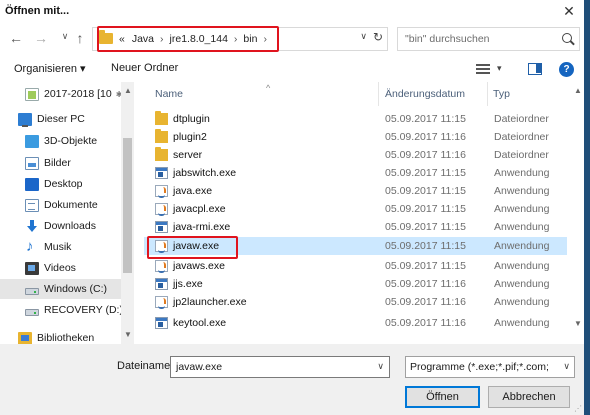 The width and height of the screenshot is (590, 415). I want to click on list-item: java.exe 05.09.2017 11:15 Anwendung, so click(355, 191).